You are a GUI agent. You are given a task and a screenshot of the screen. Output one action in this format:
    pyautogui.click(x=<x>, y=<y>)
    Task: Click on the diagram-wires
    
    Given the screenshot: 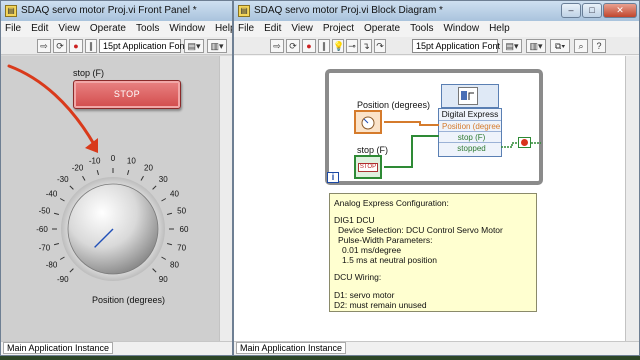 What is the action you would take?
    pyautogui.click(x=462, y=144)
    